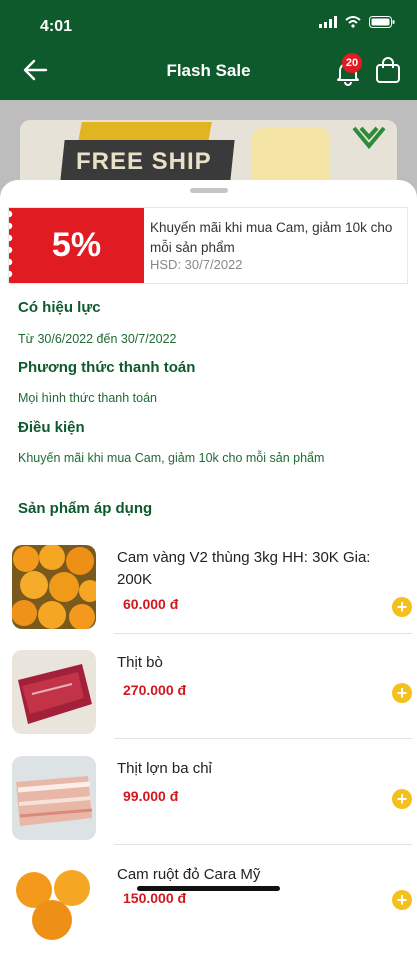 This screenshot has width=417, height=962. I want to click on validity-text: Từ 30/6/2022 đến 30/7/2022, so click(97, 339).